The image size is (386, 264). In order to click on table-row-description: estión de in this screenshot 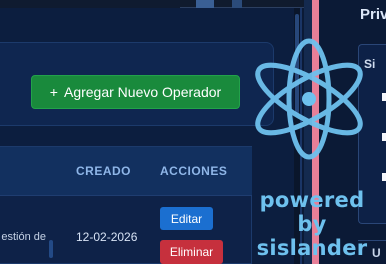, I will do `click(23, 237)`.